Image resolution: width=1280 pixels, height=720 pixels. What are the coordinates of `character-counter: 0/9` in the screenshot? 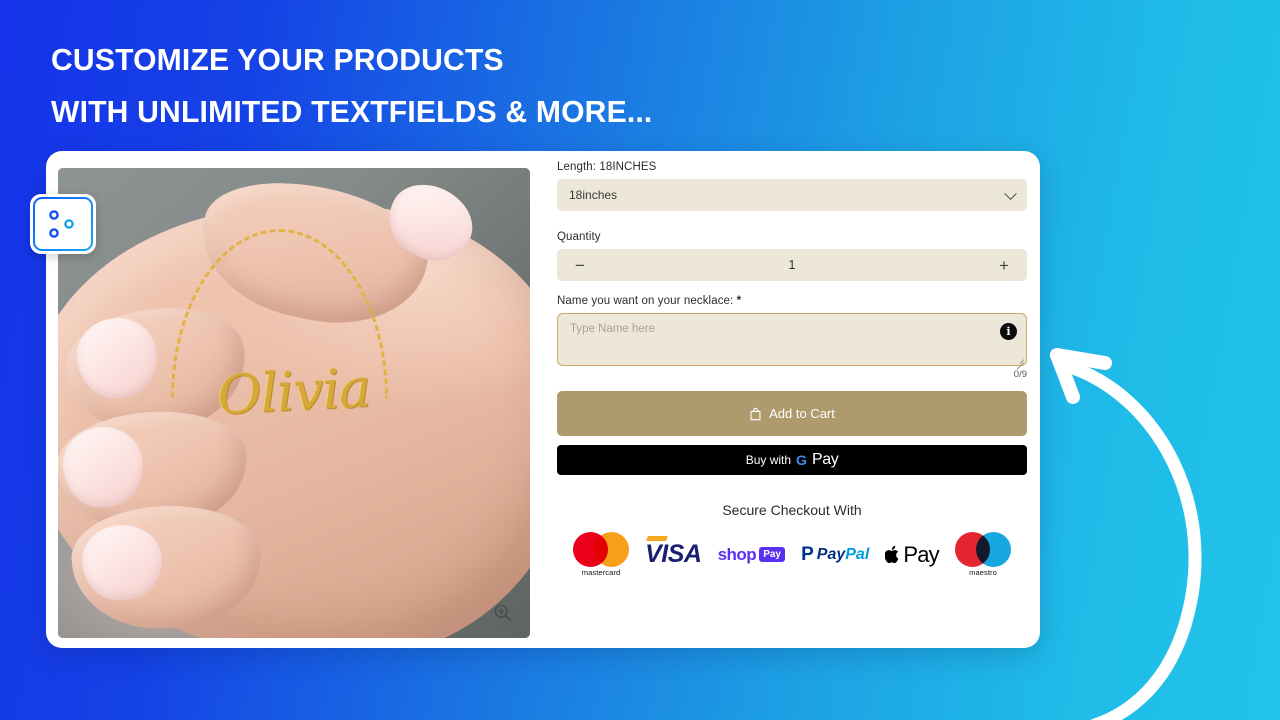 It's located at (1020, 374).